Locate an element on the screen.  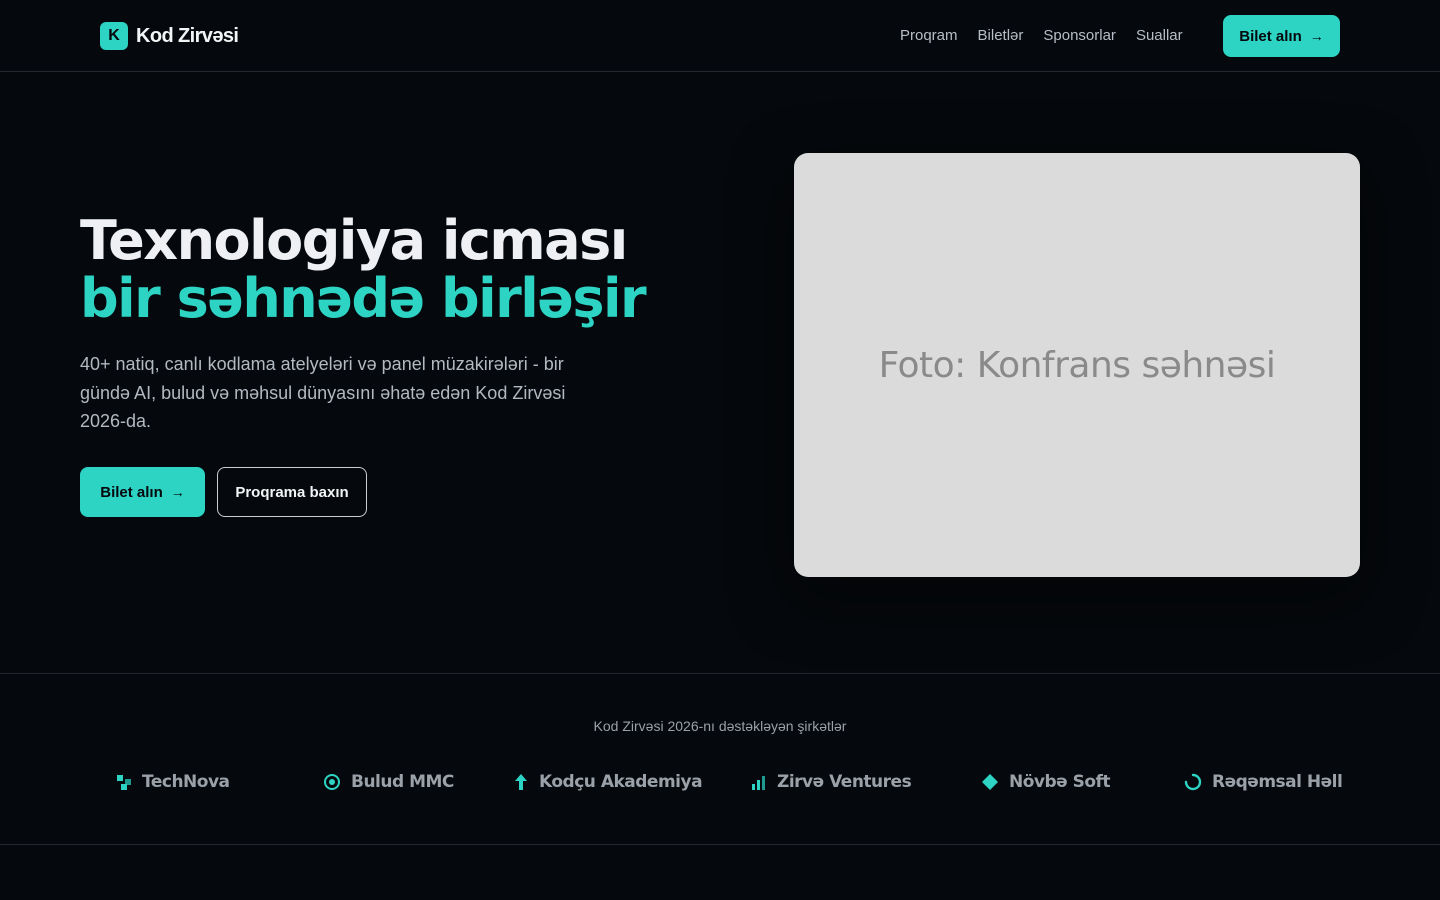
brand-logo: K Kod Zirvəsi is located at coordinates (169, 36).